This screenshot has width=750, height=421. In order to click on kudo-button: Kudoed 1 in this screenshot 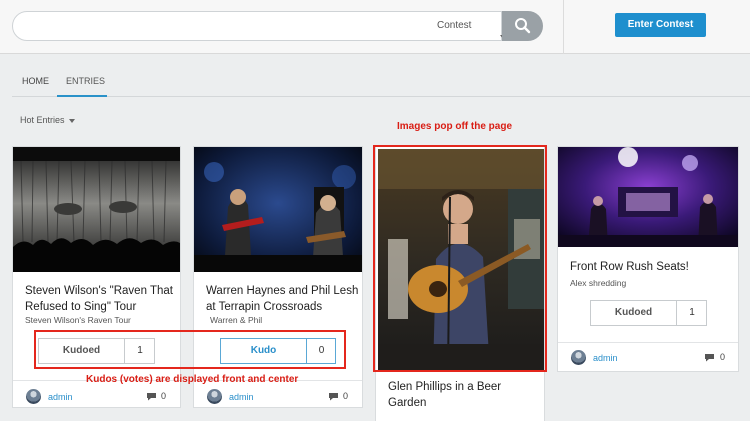, I will do `click(648, 313)`.